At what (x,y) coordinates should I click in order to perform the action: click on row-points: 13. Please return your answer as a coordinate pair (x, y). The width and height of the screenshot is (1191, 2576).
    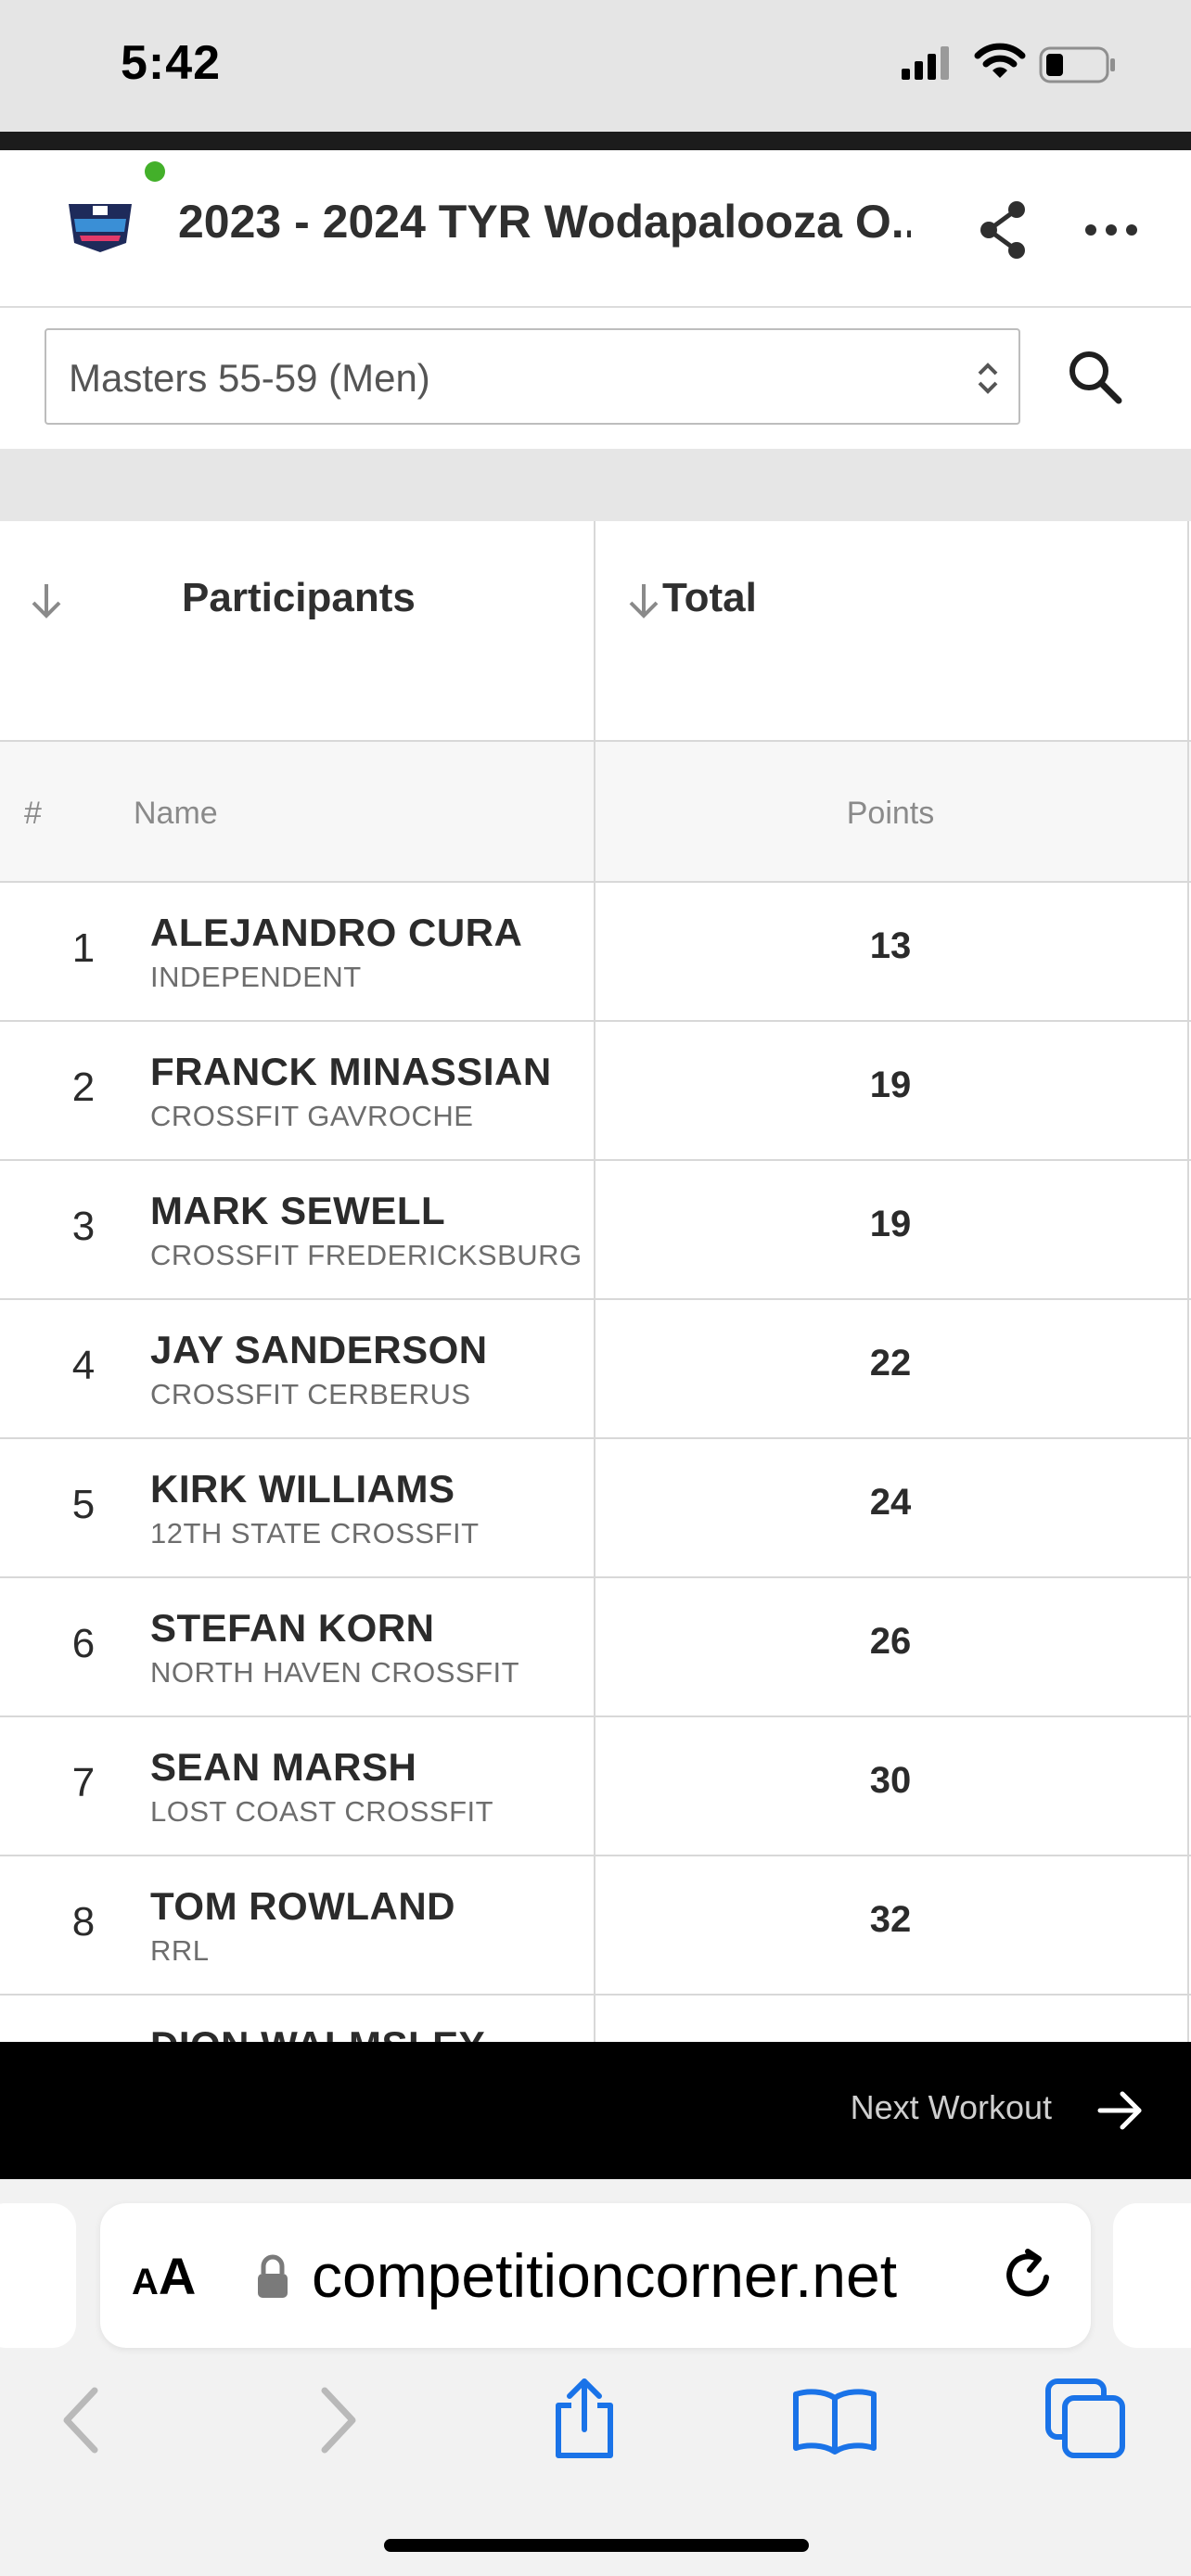
    Looking at the image, I should click on (890, 946).